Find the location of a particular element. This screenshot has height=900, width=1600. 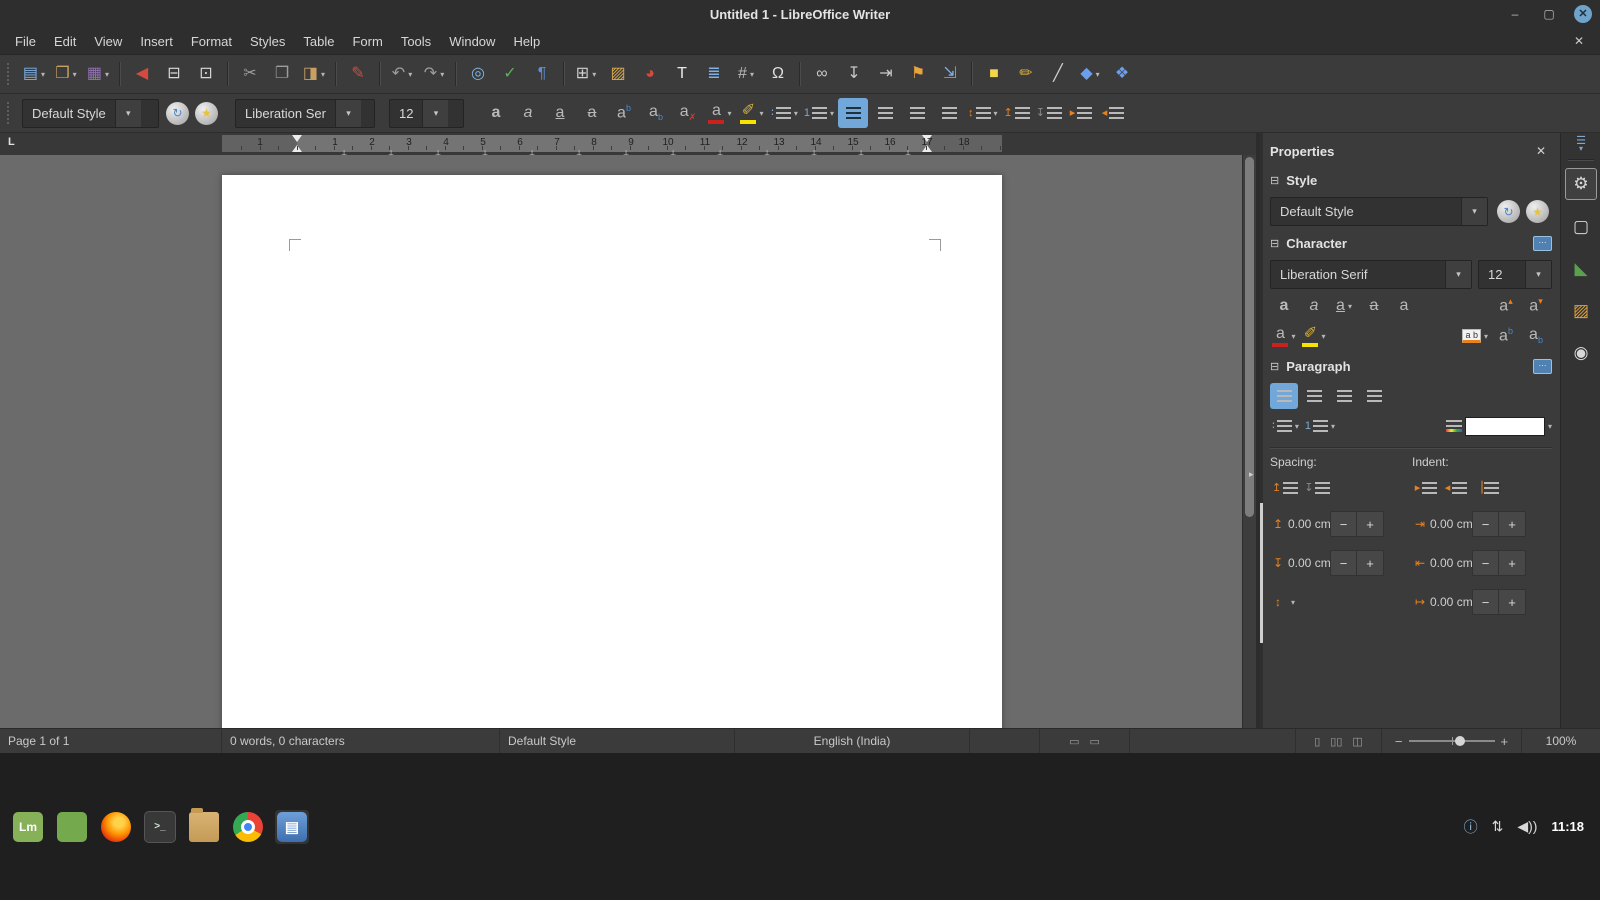

sidebar-font-name-combo: Liberation Serif ▾ is located at coordinates (1371, 274).